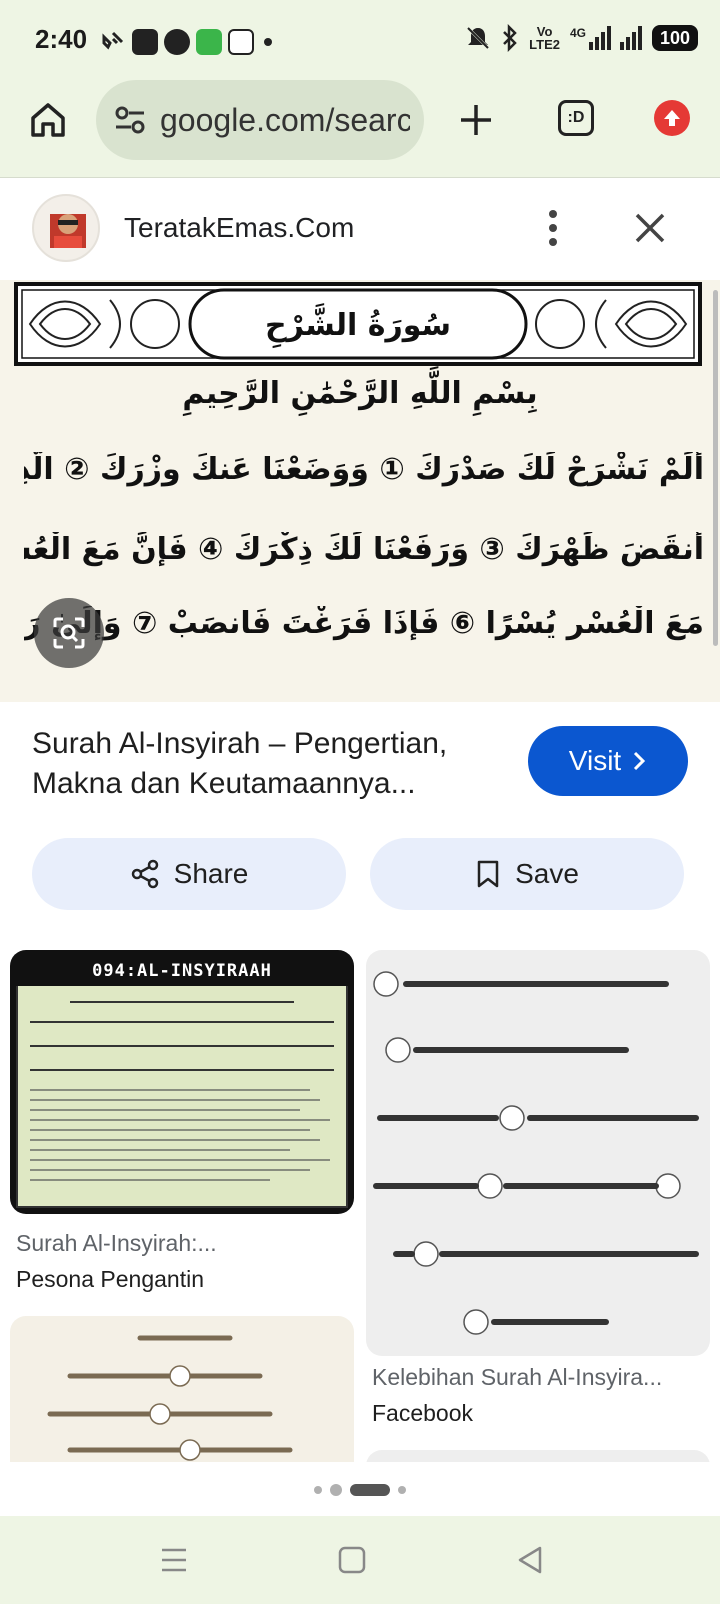  I want to click on battery-icon: 100, so click(675, 38).